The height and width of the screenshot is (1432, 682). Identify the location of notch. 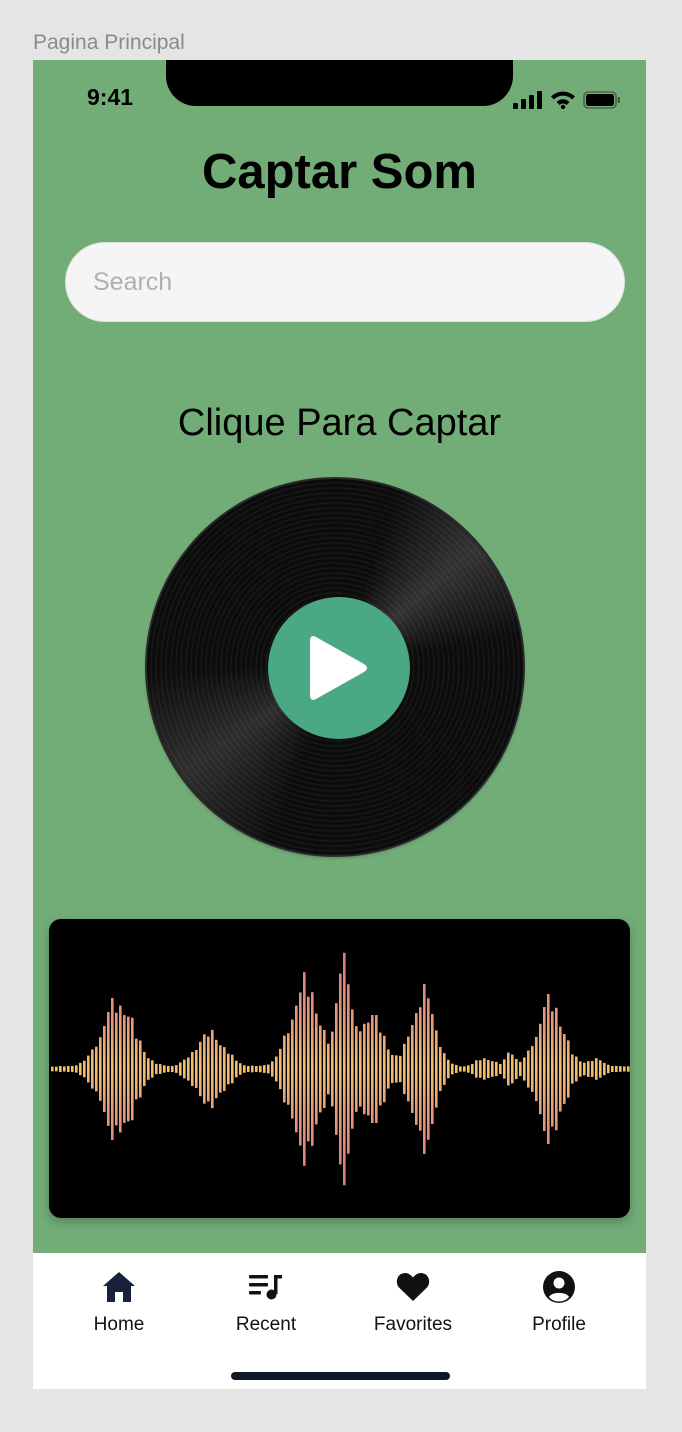
(339, 83).